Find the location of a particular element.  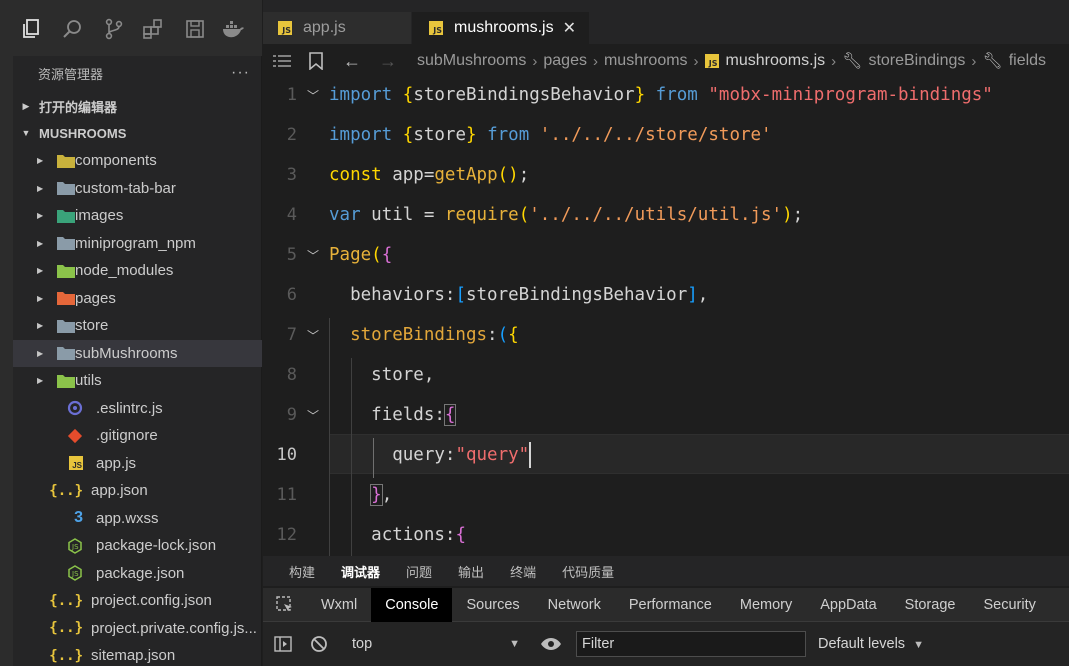

line-number: 5 is located at coordinates (291, 255).